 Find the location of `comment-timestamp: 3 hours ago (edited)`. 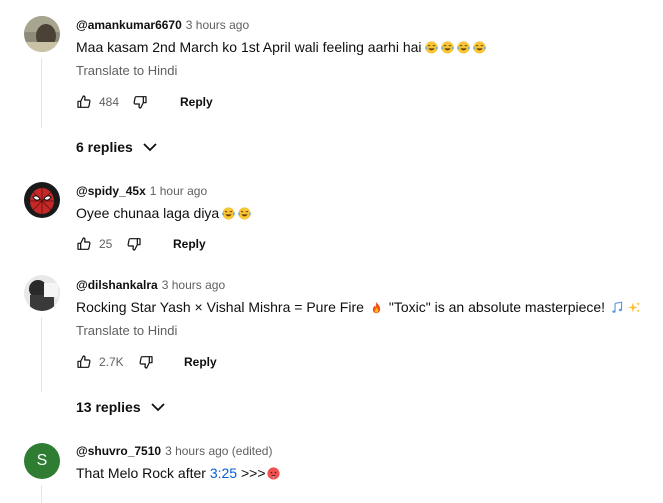

comment-timestamp: 3 hours ago (edited) is located at coordinates (218, 451).